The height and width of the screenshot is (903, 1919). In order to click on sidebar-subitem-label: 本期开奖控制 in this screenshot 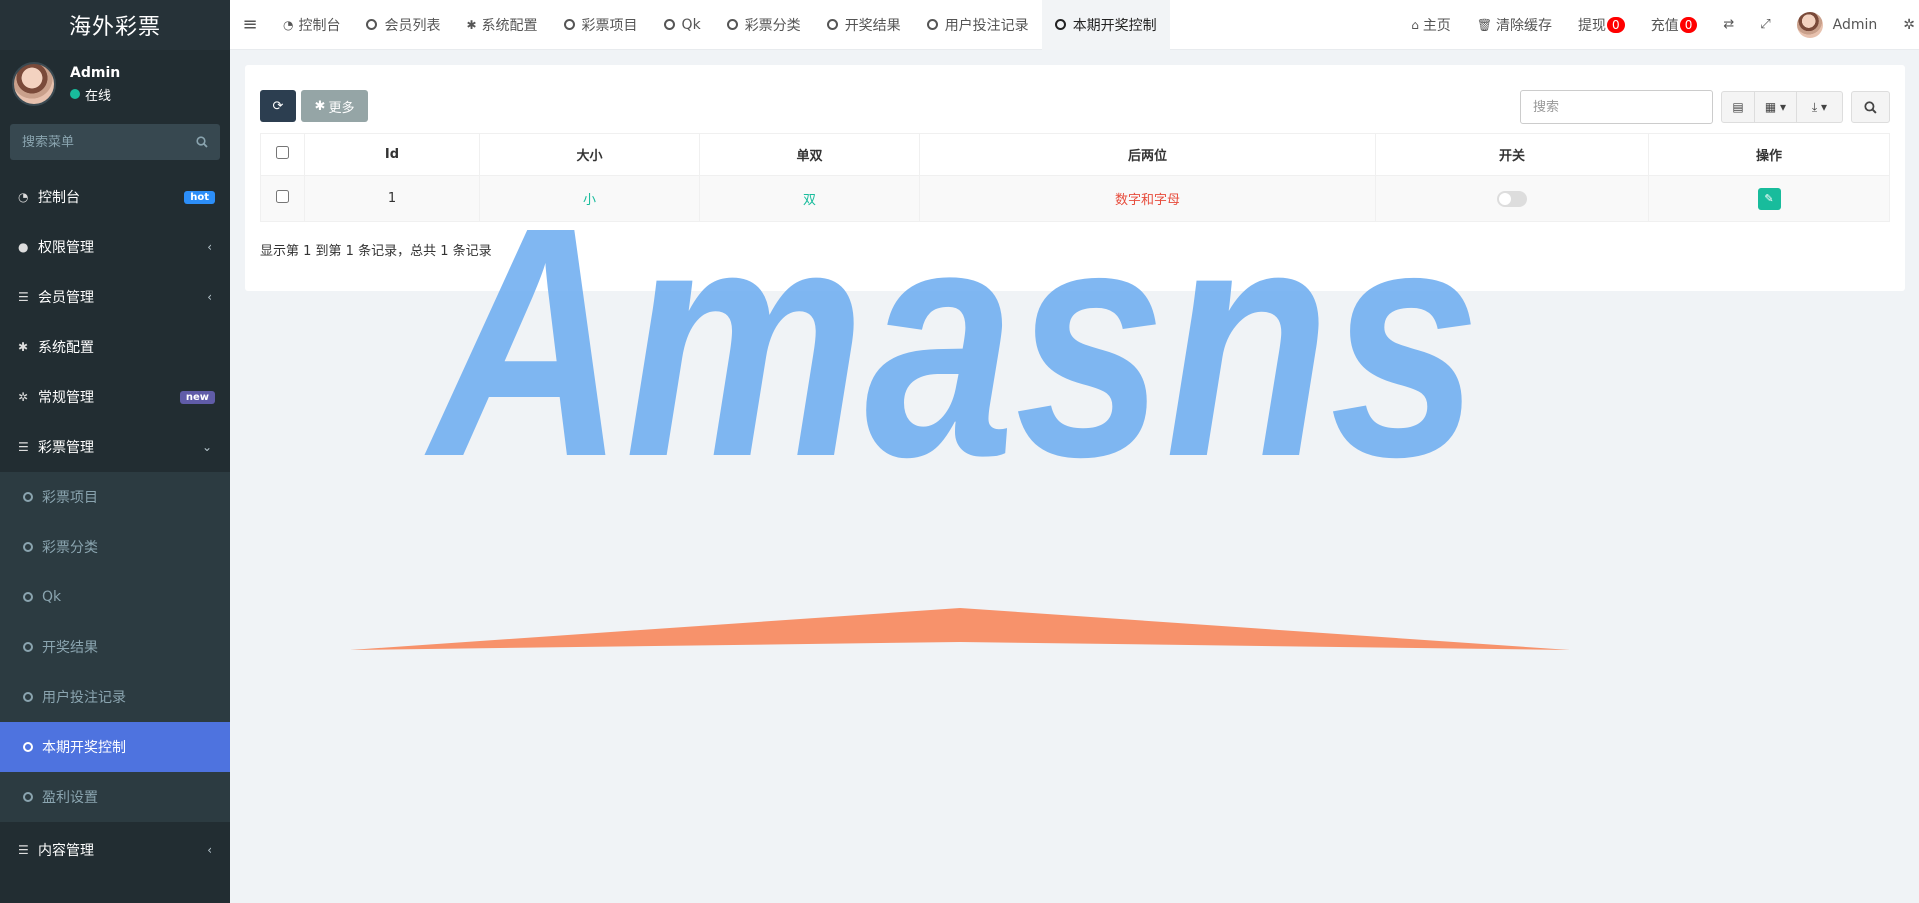, I will do `click(84, 748)`.